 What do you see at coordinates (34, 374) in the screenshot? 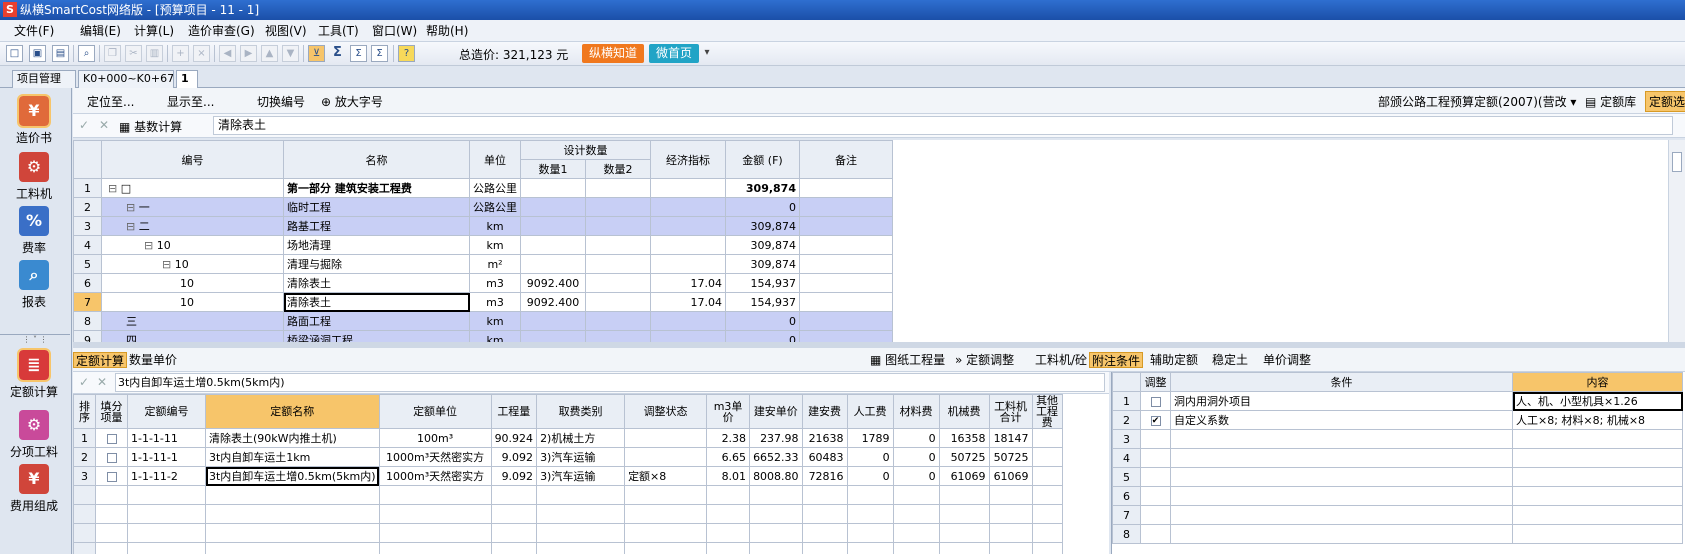
I see `nav-quota-calc: ≣ 定额计算` at bounding box center [34, 374].